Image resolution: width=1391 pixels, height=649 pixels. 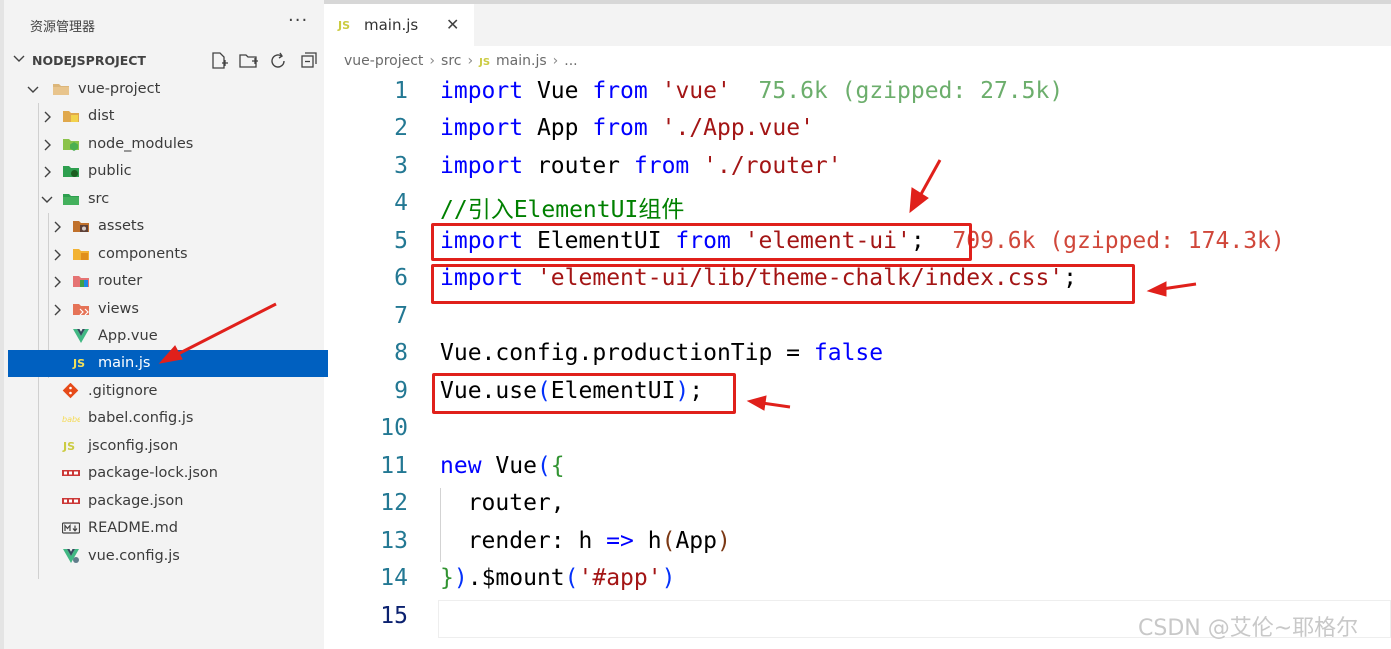 I want to click on code-text: }).$mount('#app'), so click(x=558, y=578).